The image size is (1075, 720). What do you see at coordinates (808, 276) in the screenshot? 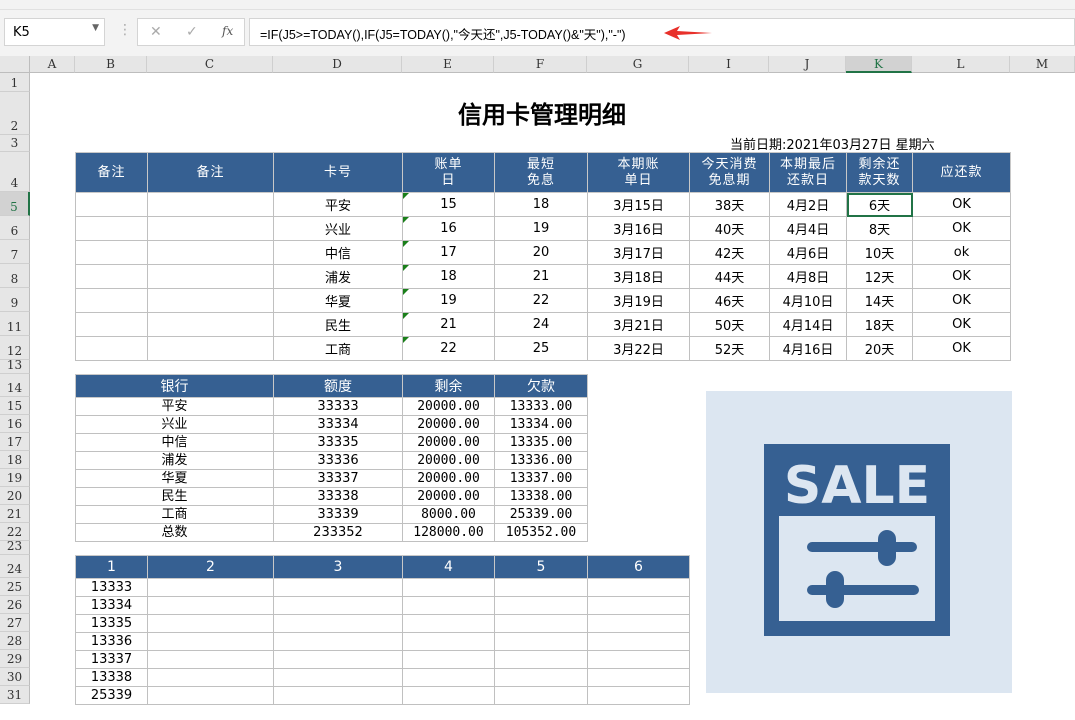
I see `cell: 4月8日` at bounding box center [808, 276].